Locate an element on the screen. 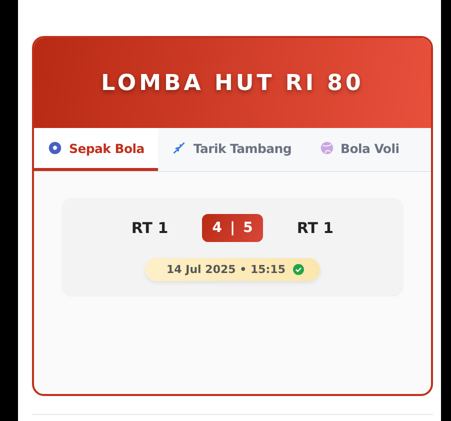 This screenshot has height=421, width=451. sport-tab: Sepak Bola is located at coordinates (96, 149).